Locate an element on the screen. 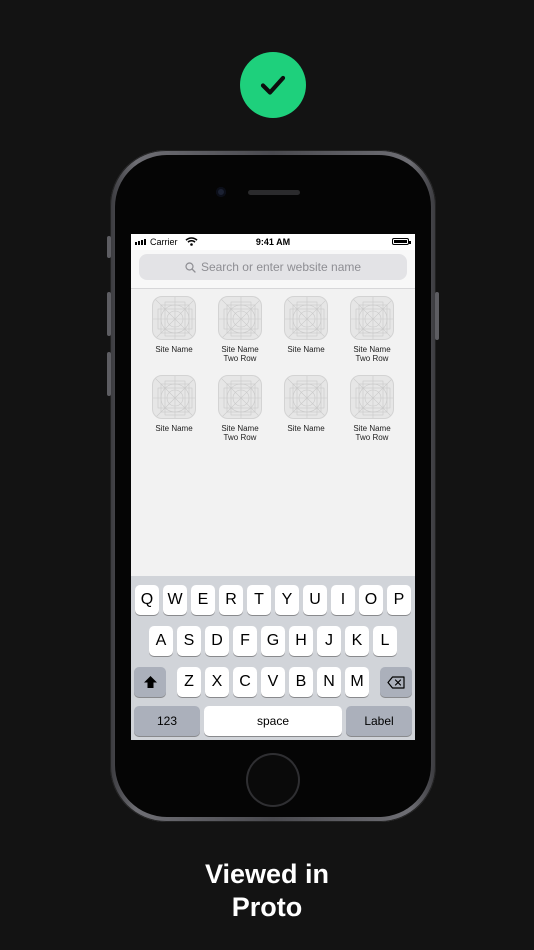 The image size is (534, 950). key-g: G is located at coordinates (273, 641).